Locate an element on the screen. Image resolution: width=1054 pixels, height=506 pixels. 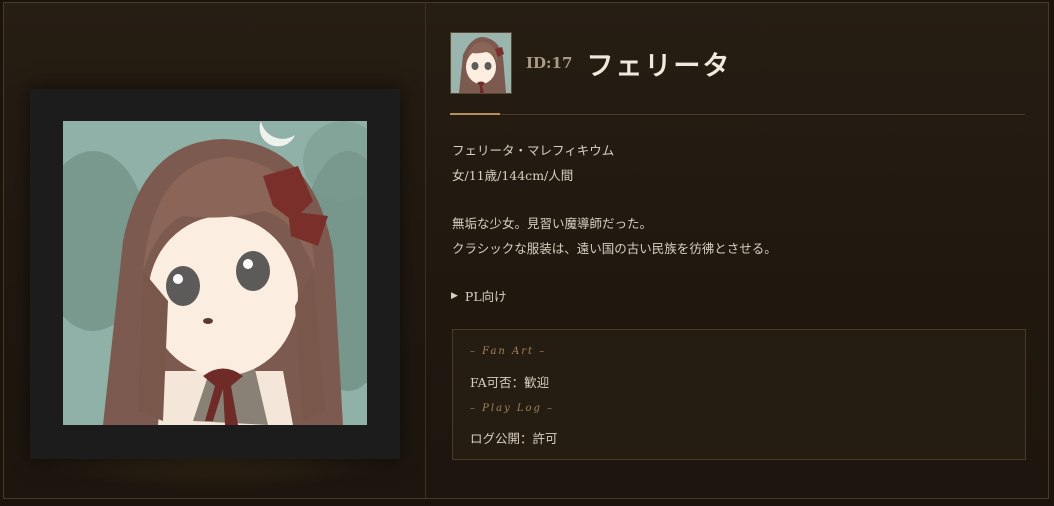
avatar-illustration is located at coordinates (481, 63).